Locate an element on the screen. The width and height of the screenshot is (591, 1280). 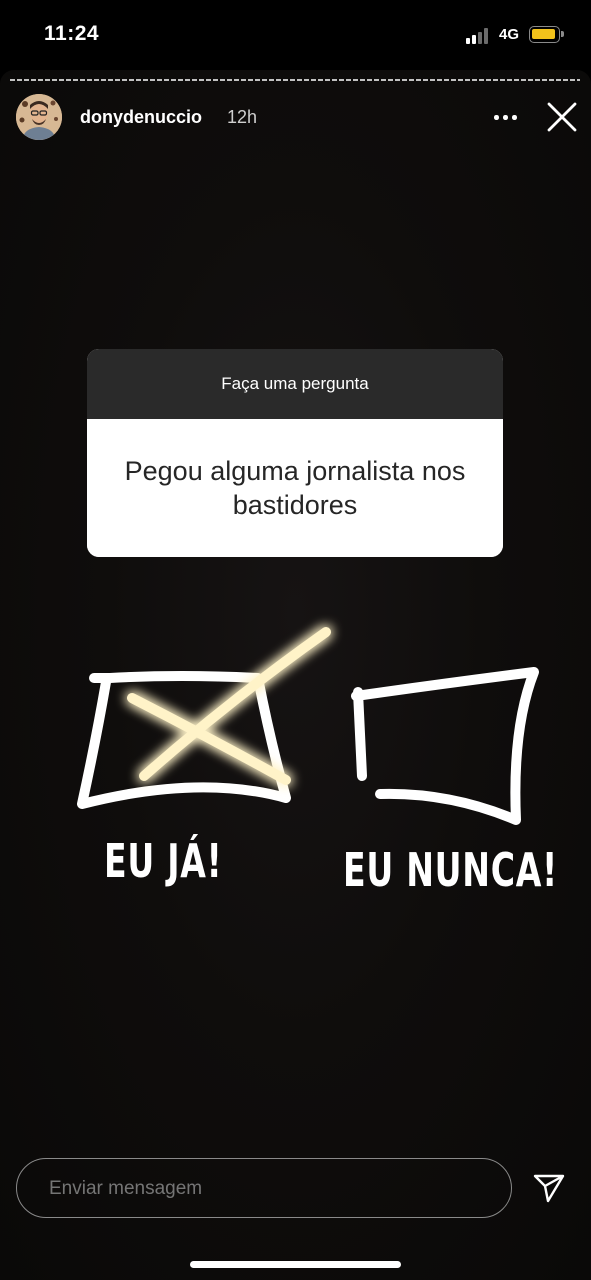
answer-label-eu-nunca: EU NUNCA! is located at coordinates (450, 870).